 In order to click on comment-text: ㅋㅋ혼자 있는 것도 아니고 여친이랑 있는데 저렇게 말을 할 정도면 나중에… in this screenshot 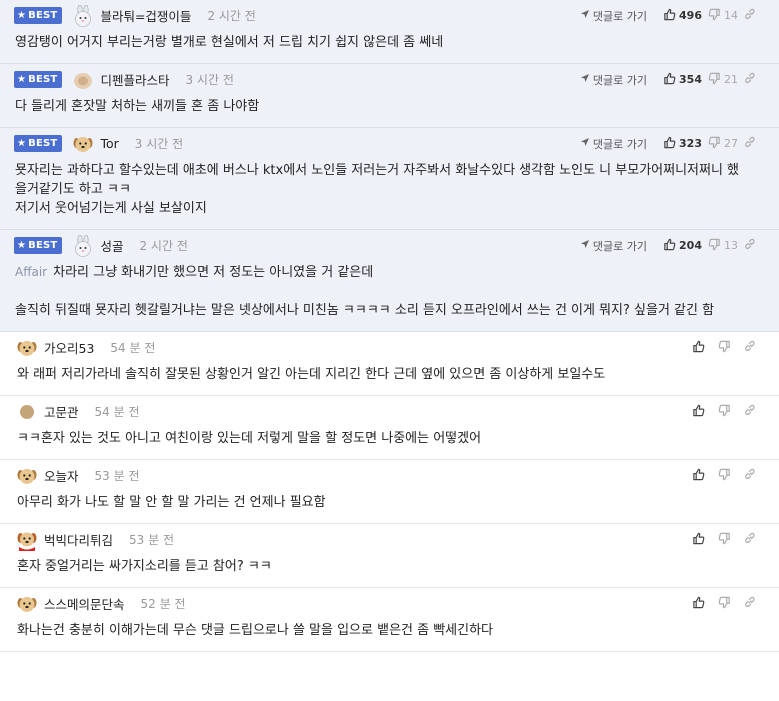, I will do `click(249, 438)`.